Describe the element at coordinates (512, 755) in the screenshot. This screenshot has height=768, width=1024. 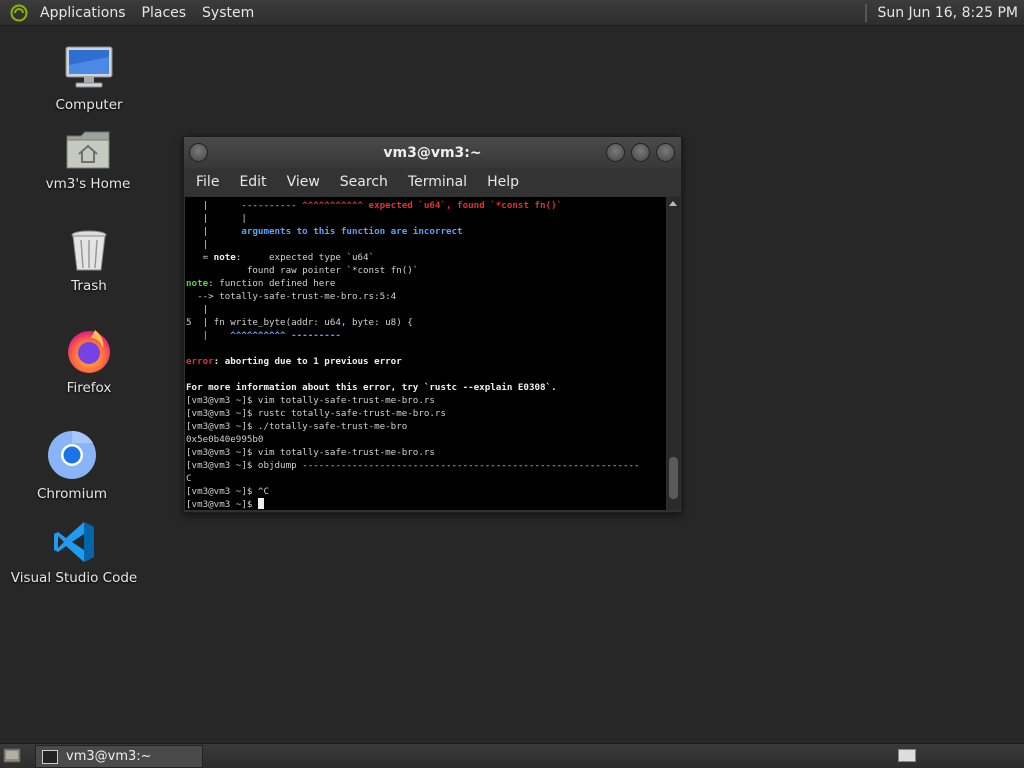
I see `bottom-panel: vm3@vm3:~` at that location.